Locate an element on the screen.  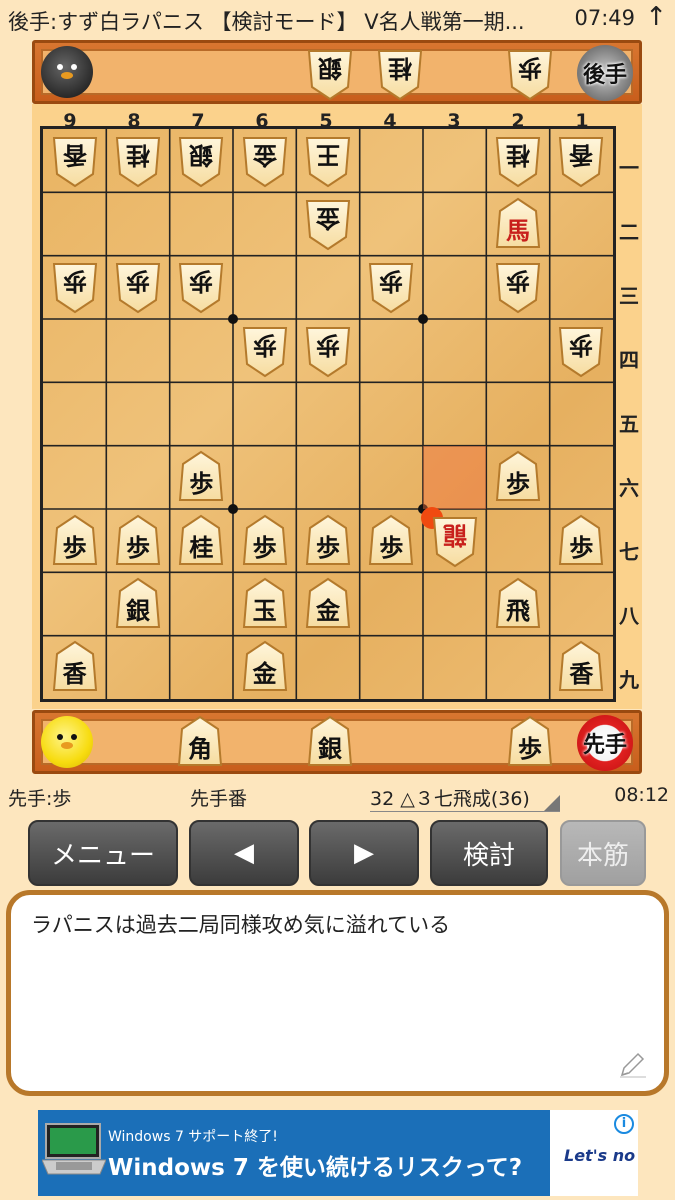
sente-hand-piece-silver: 銀 is located at coordinates (330, 742).